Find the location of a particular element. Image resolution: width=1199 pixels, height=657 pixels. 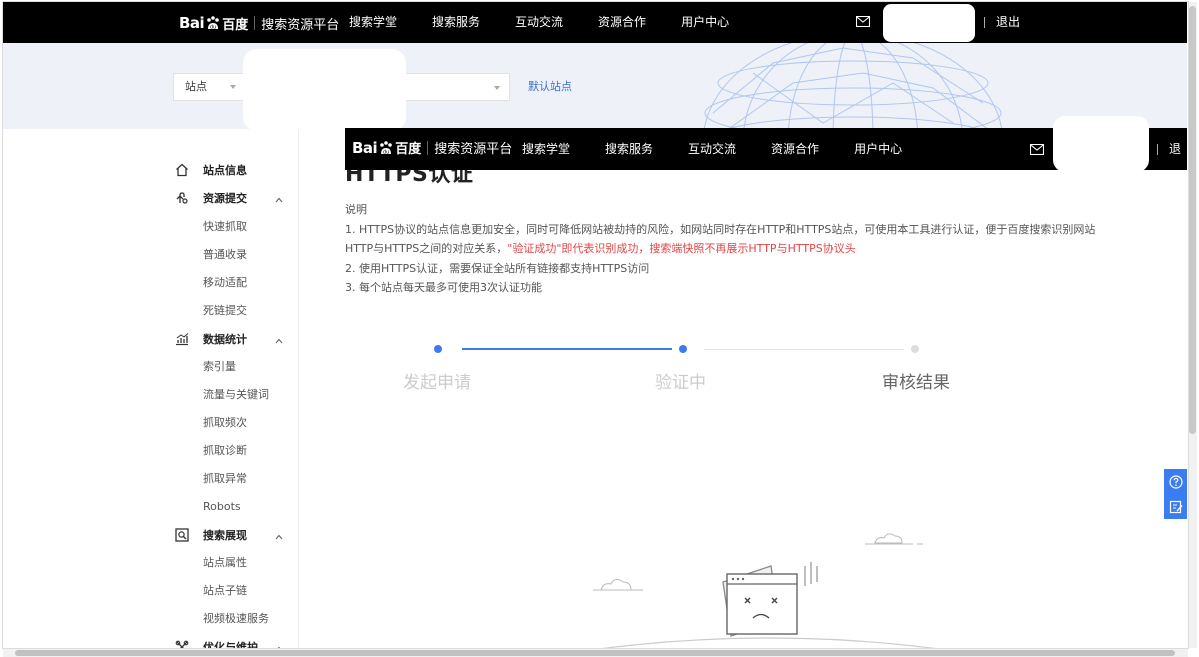

step-label-verifying: 验证中 is located at coordinates (680, 383).